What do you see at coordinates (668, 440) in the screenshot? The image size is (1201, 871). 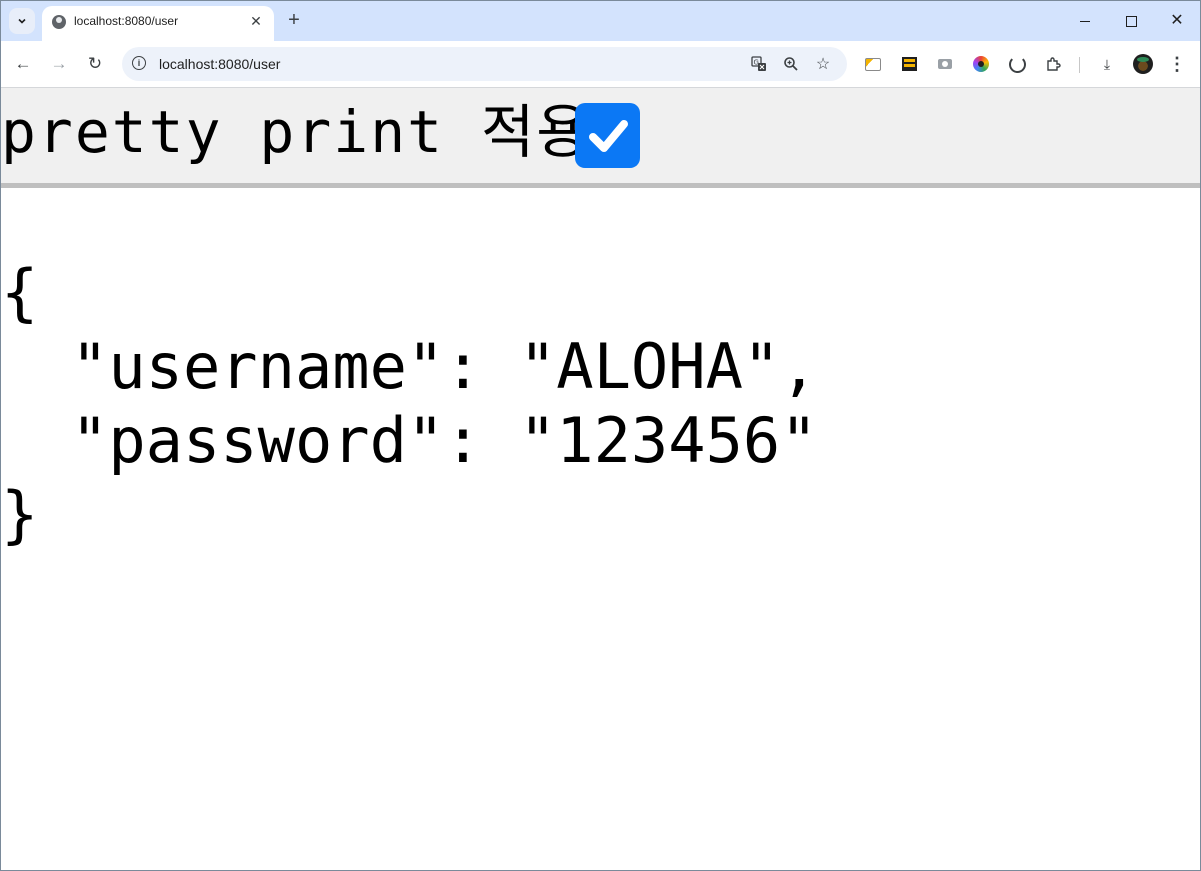 I see `json-value: "123456"` at bounding box center [668, 440].